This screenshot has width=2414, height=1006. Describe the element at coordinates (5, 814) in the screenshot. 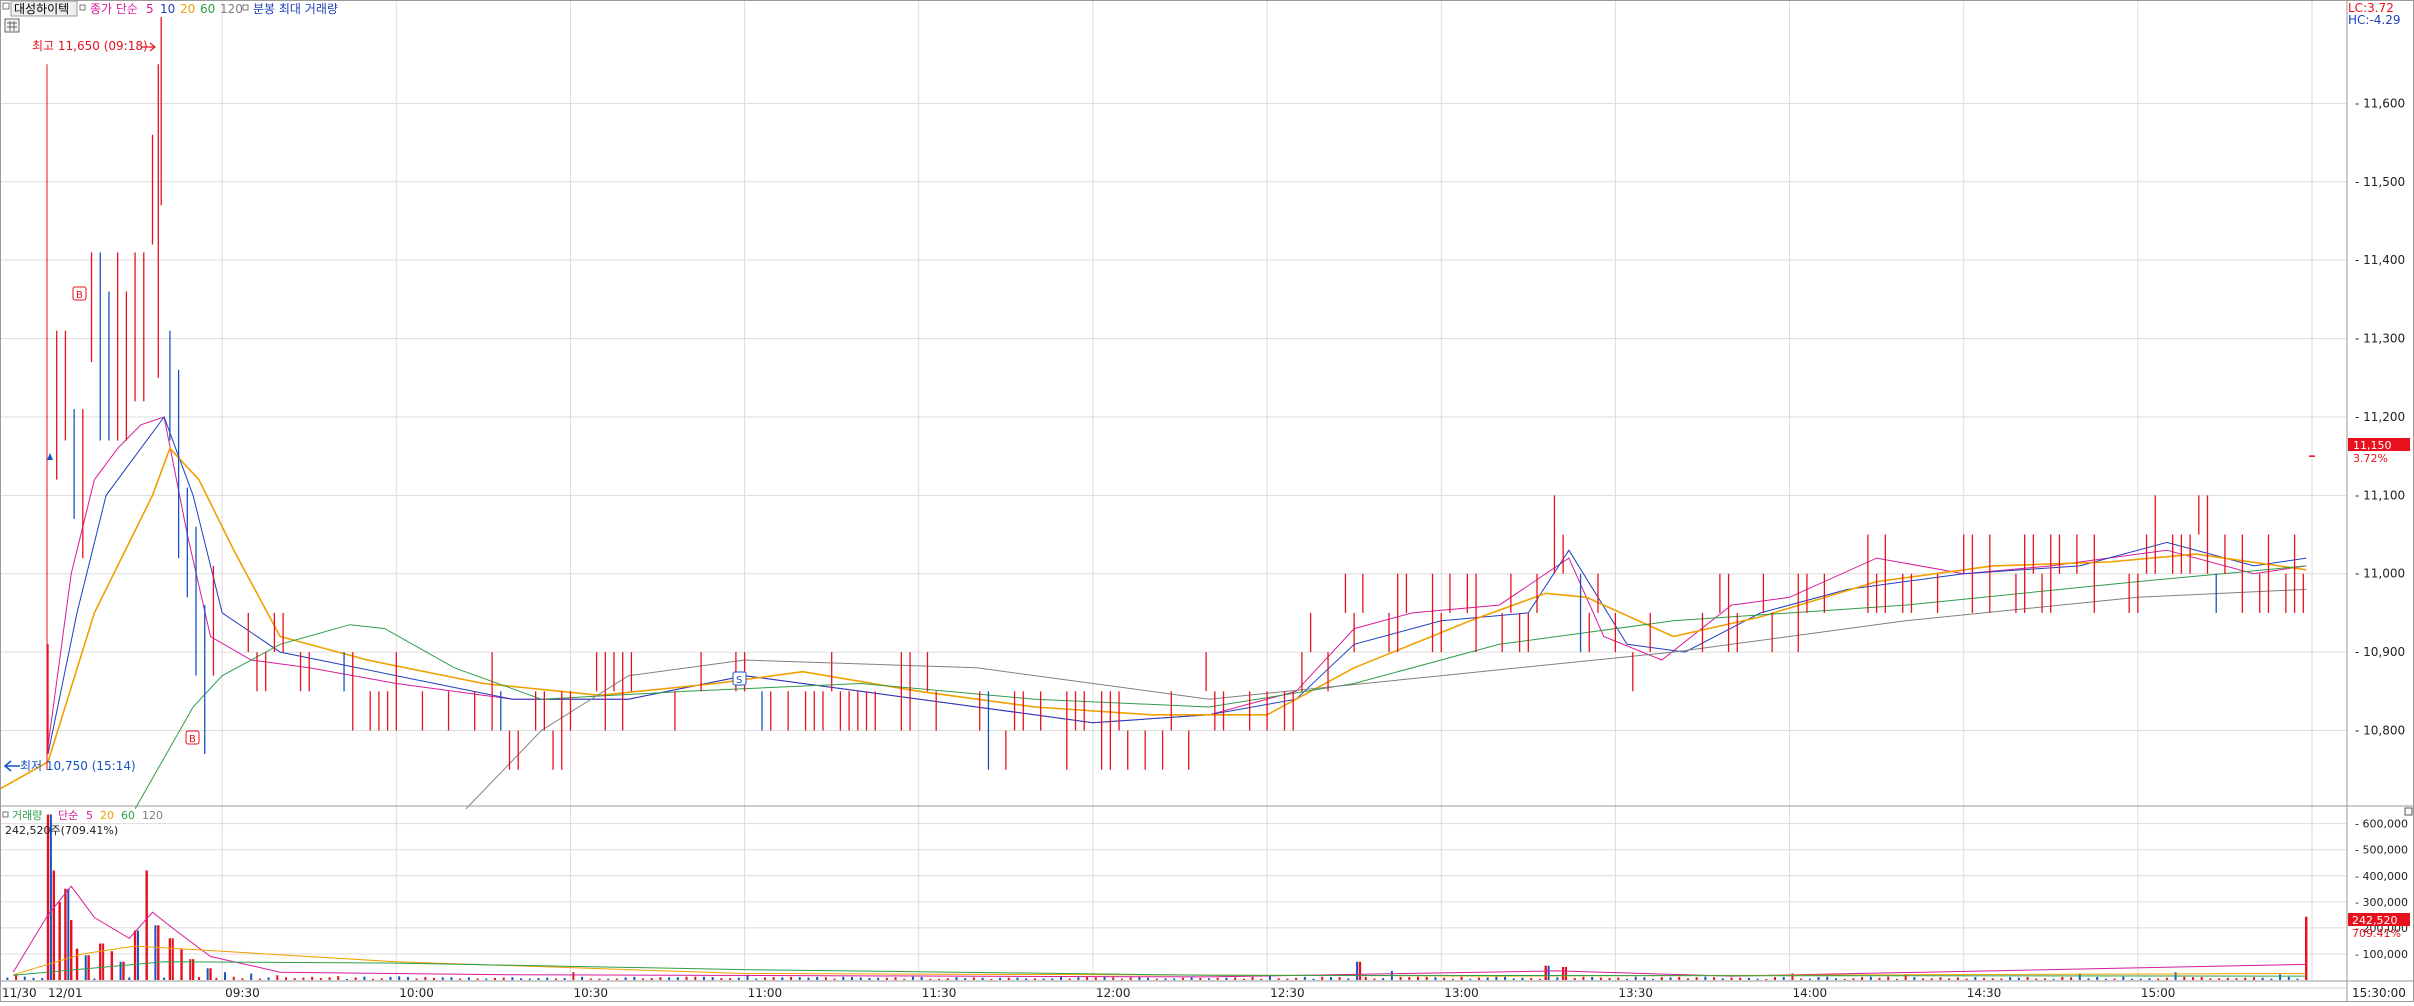

I see `volume-toggle-icon` at that location.